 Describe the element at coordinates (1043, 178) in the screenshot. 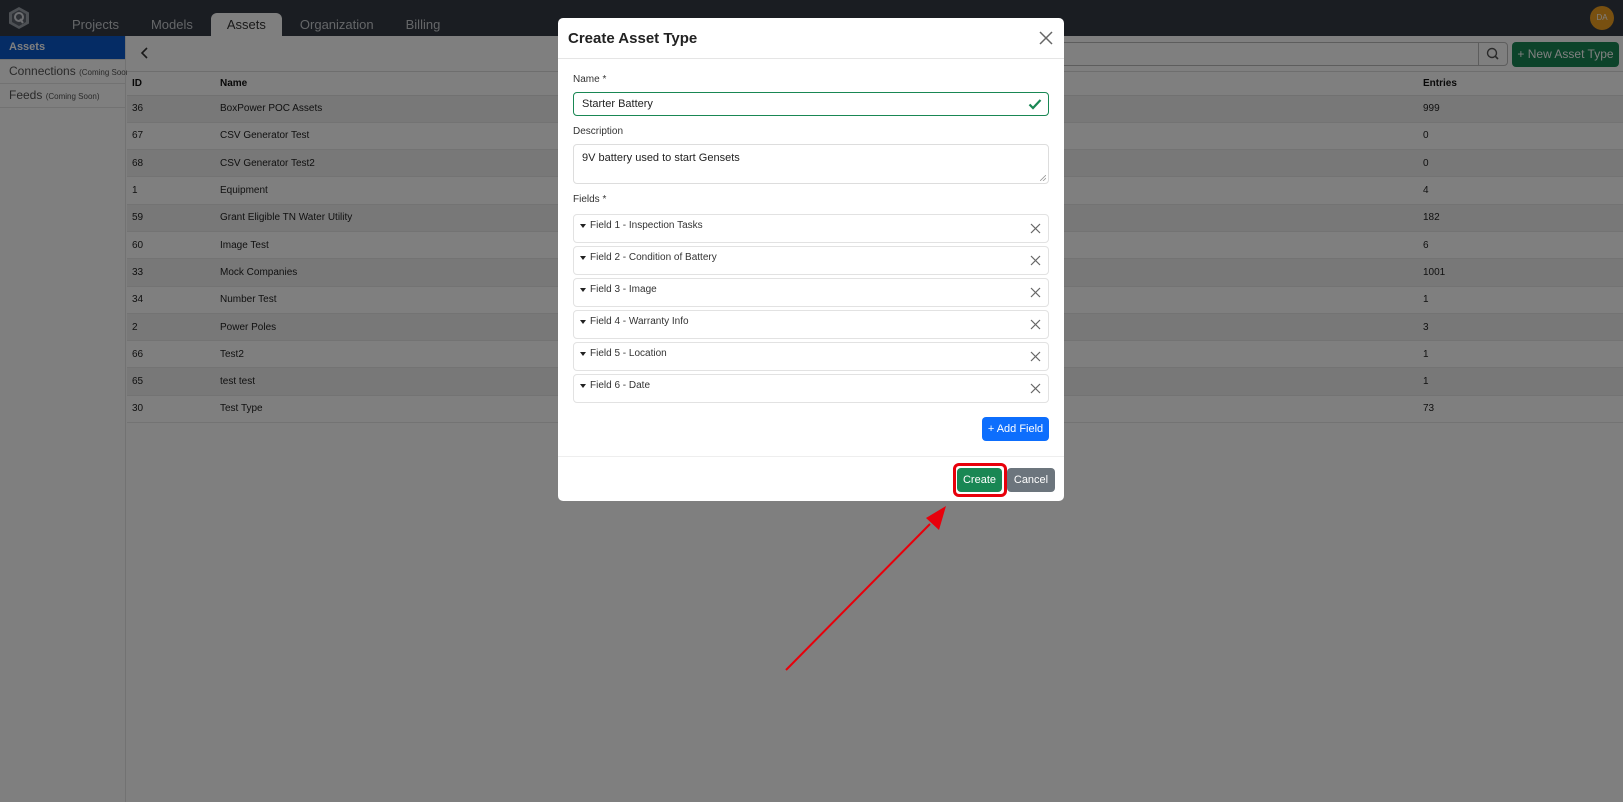

I see `resize-grip-icon` at that location.